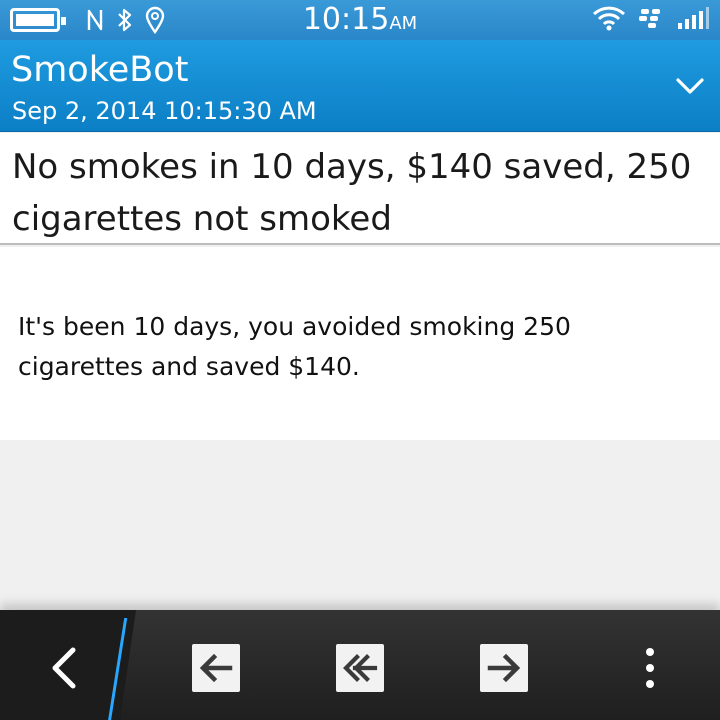 The width and height of the screenshot is (720, 720). What do you see at coordinates (164, 111) in the screenshot?
I see `message-timestamp: Sep 2, 2014 10:15:30 AM` at bounding box center [164, 111].